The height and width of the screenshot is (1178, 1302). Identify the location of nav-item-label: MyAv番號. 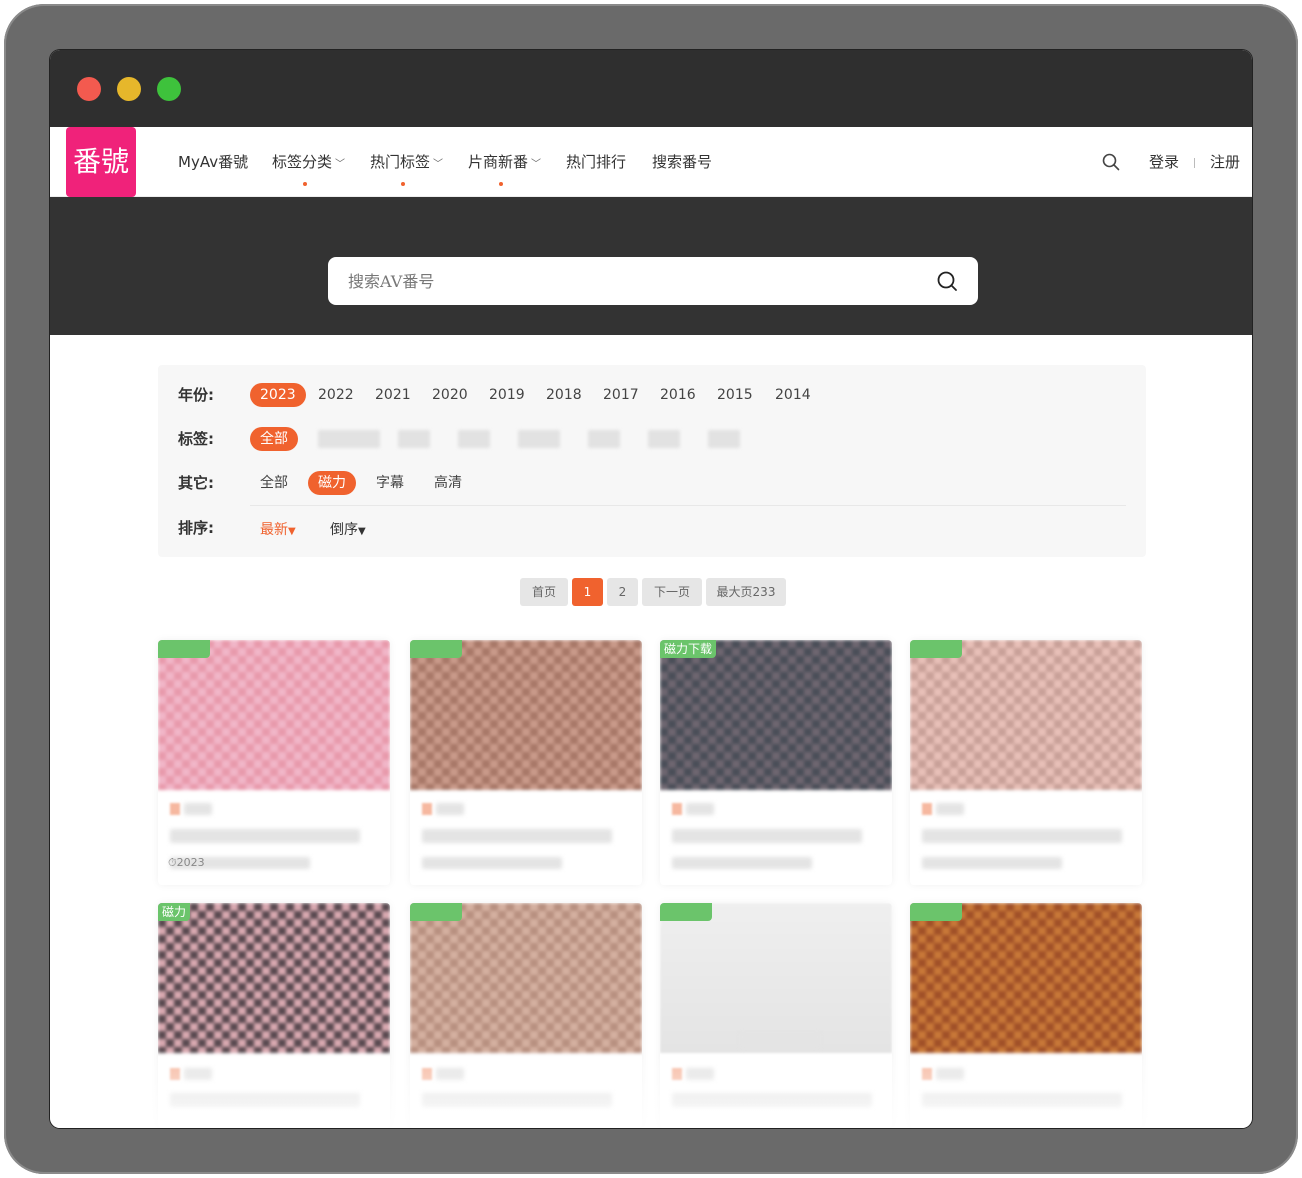
(213, 162).